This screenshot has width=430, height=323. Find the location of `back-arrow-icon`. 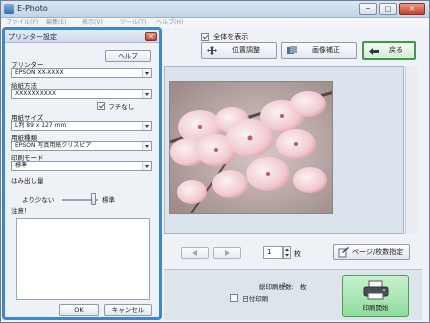

back-arrow-icon is located at coordinates (374, 51).